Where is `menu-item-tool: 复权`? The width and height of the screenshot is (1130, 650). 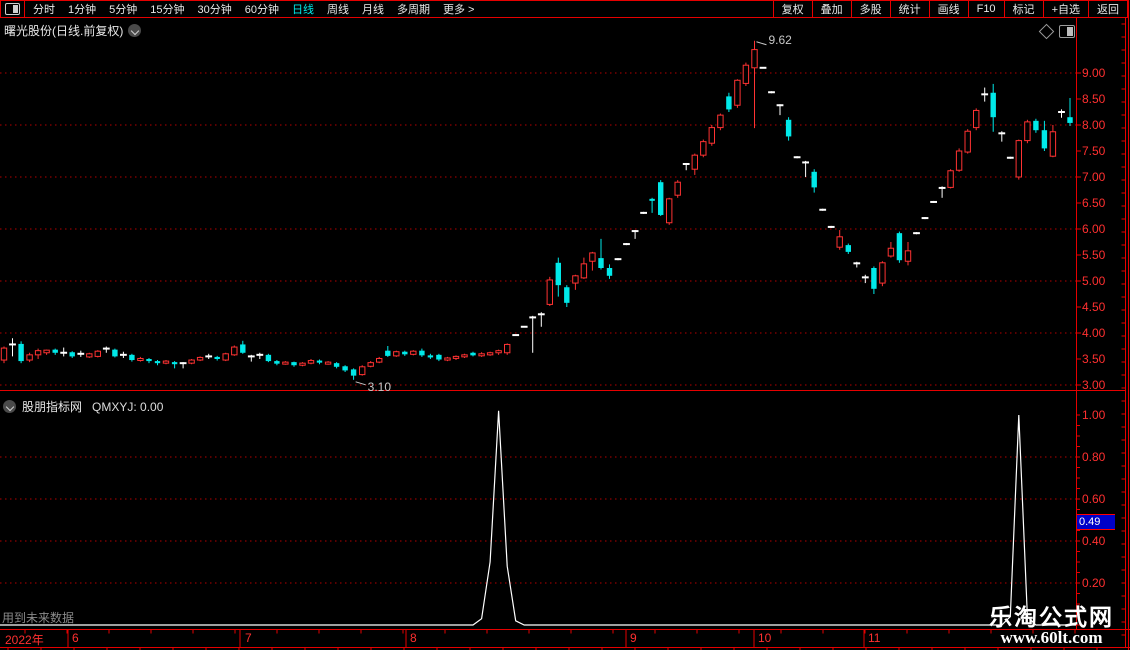
menu-item-tool: 复权 is located at coordinates (792, 9).